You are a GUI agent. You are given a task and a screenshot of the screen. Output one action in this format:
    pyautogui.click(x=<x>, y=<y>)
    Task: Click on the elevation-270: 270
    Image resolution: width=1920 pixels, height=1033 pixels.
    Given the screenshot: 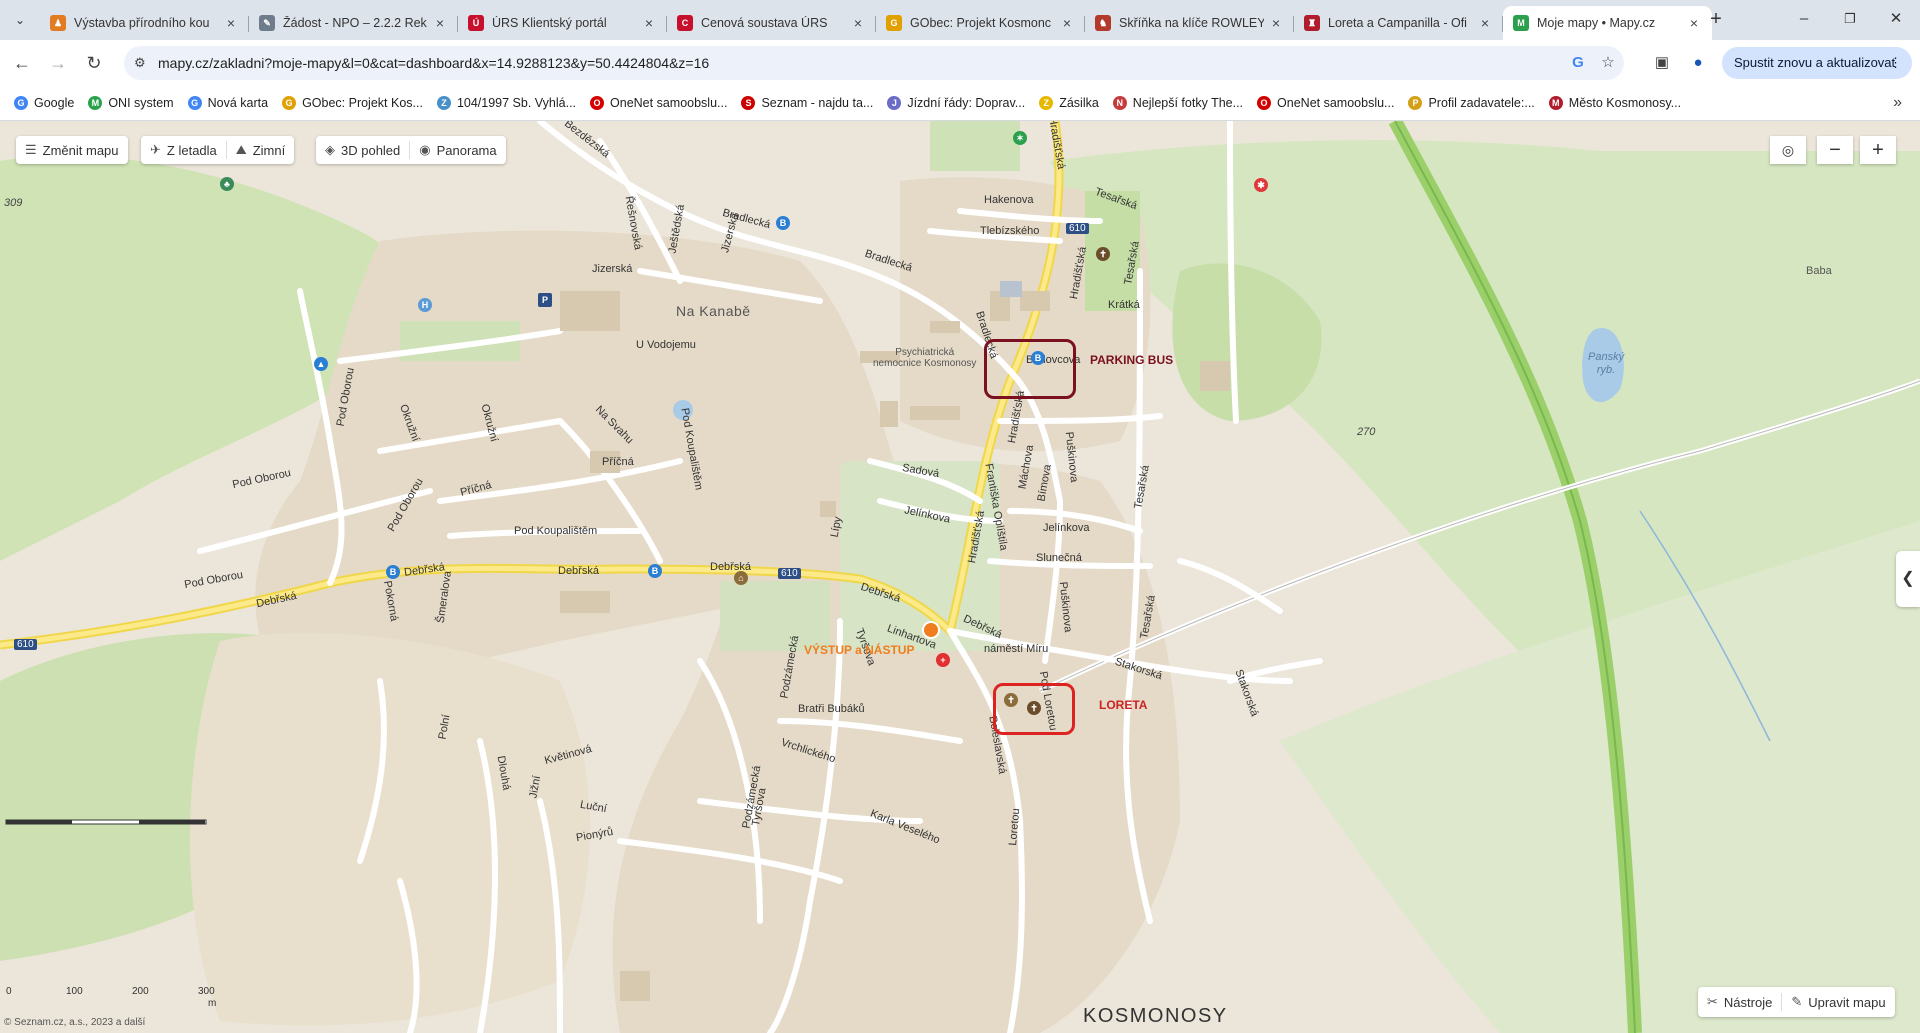 What is the action you would take?
    pyautogui.click(x=1366, y=432)
    